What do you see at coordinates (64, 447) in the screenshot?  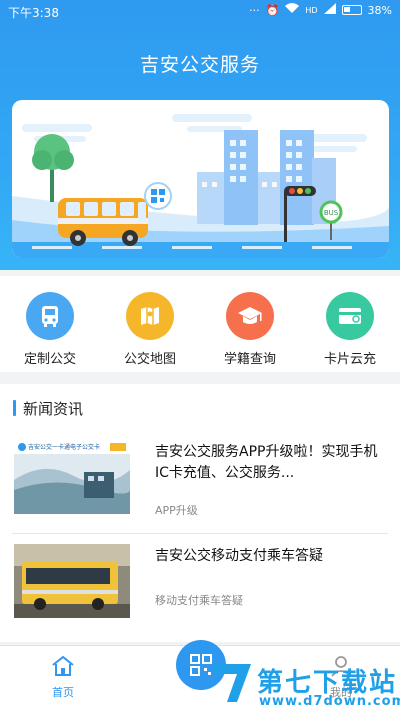 I see `thumbnail-caption: 吉安公交一卡通电子公交卡` at bounding box center [64, 447].